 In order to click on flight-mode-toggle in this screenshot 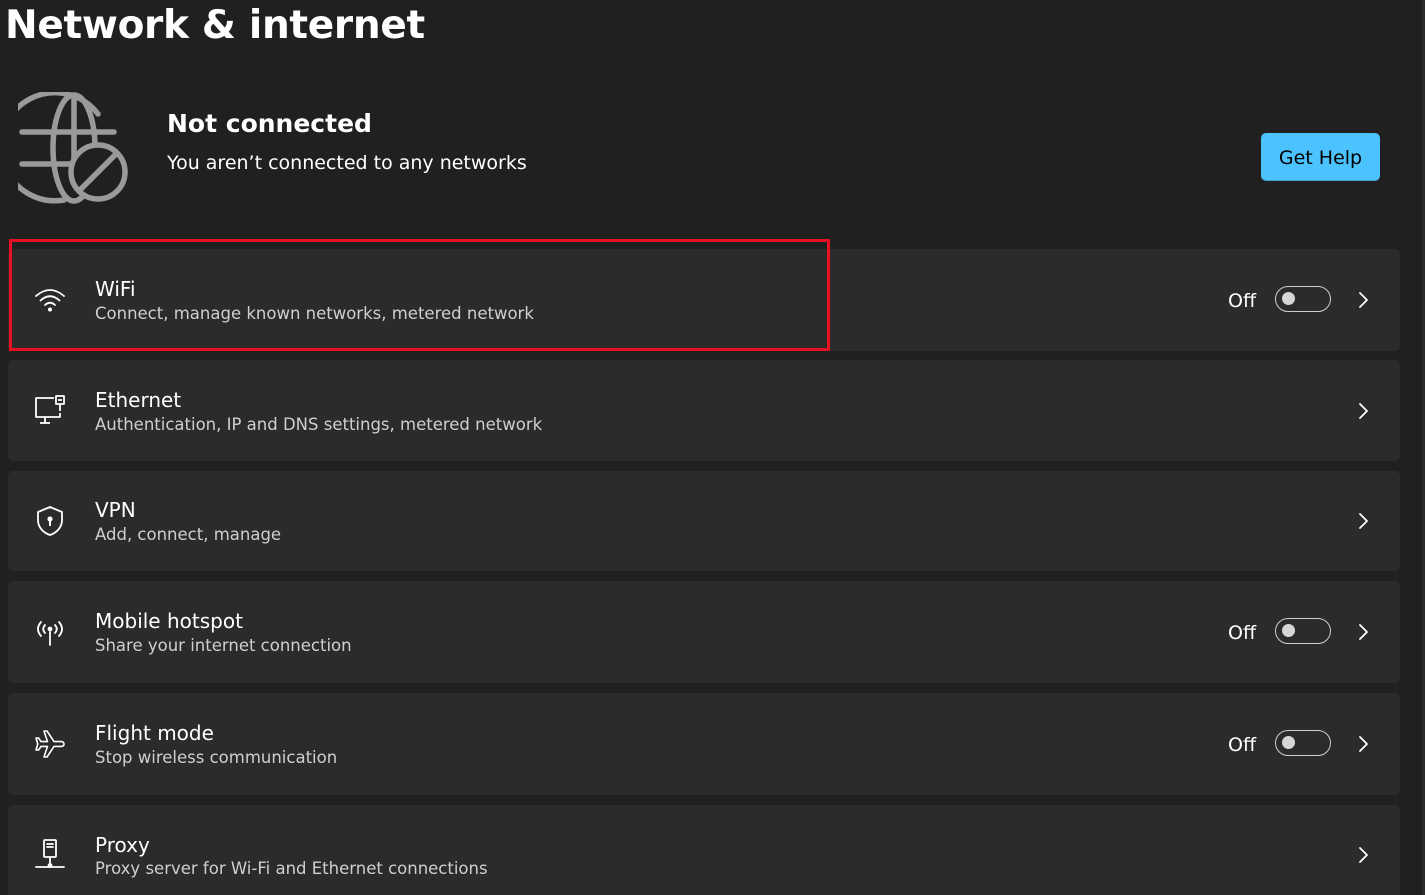, I will do `click(1303, 743)`.